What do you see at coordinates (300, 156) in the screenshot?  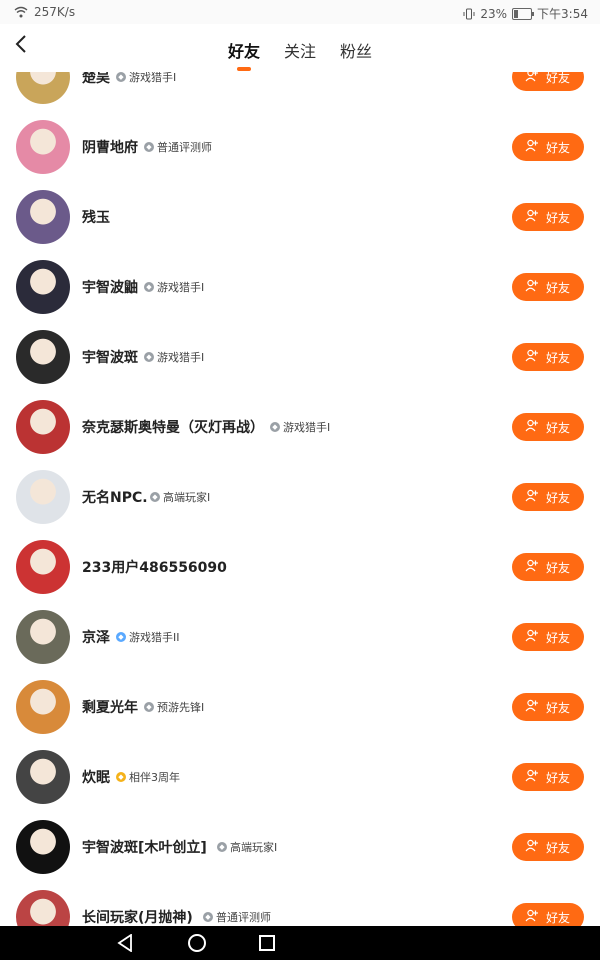 I see `friend-row: 阴曹地府 ◆ 普通评测师 好友` at bounding box center [300, 156].